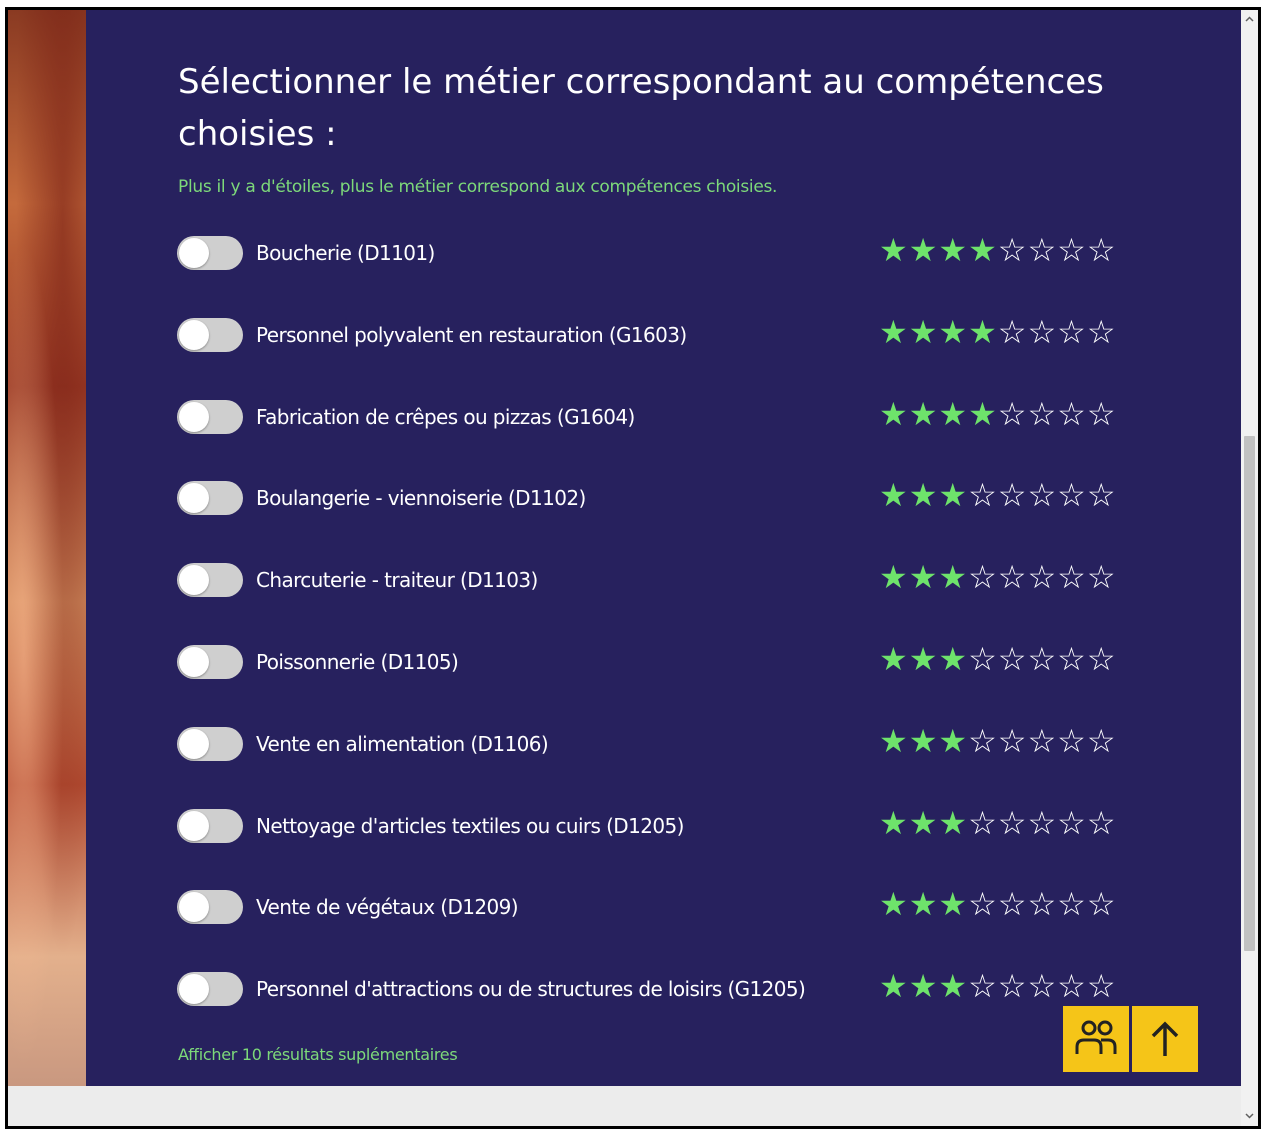 This screenshot has width=1266, height=1133. I want to click on show-more-results-link: Afficher 10 résultats suplémentaires, so click(318, 1054).